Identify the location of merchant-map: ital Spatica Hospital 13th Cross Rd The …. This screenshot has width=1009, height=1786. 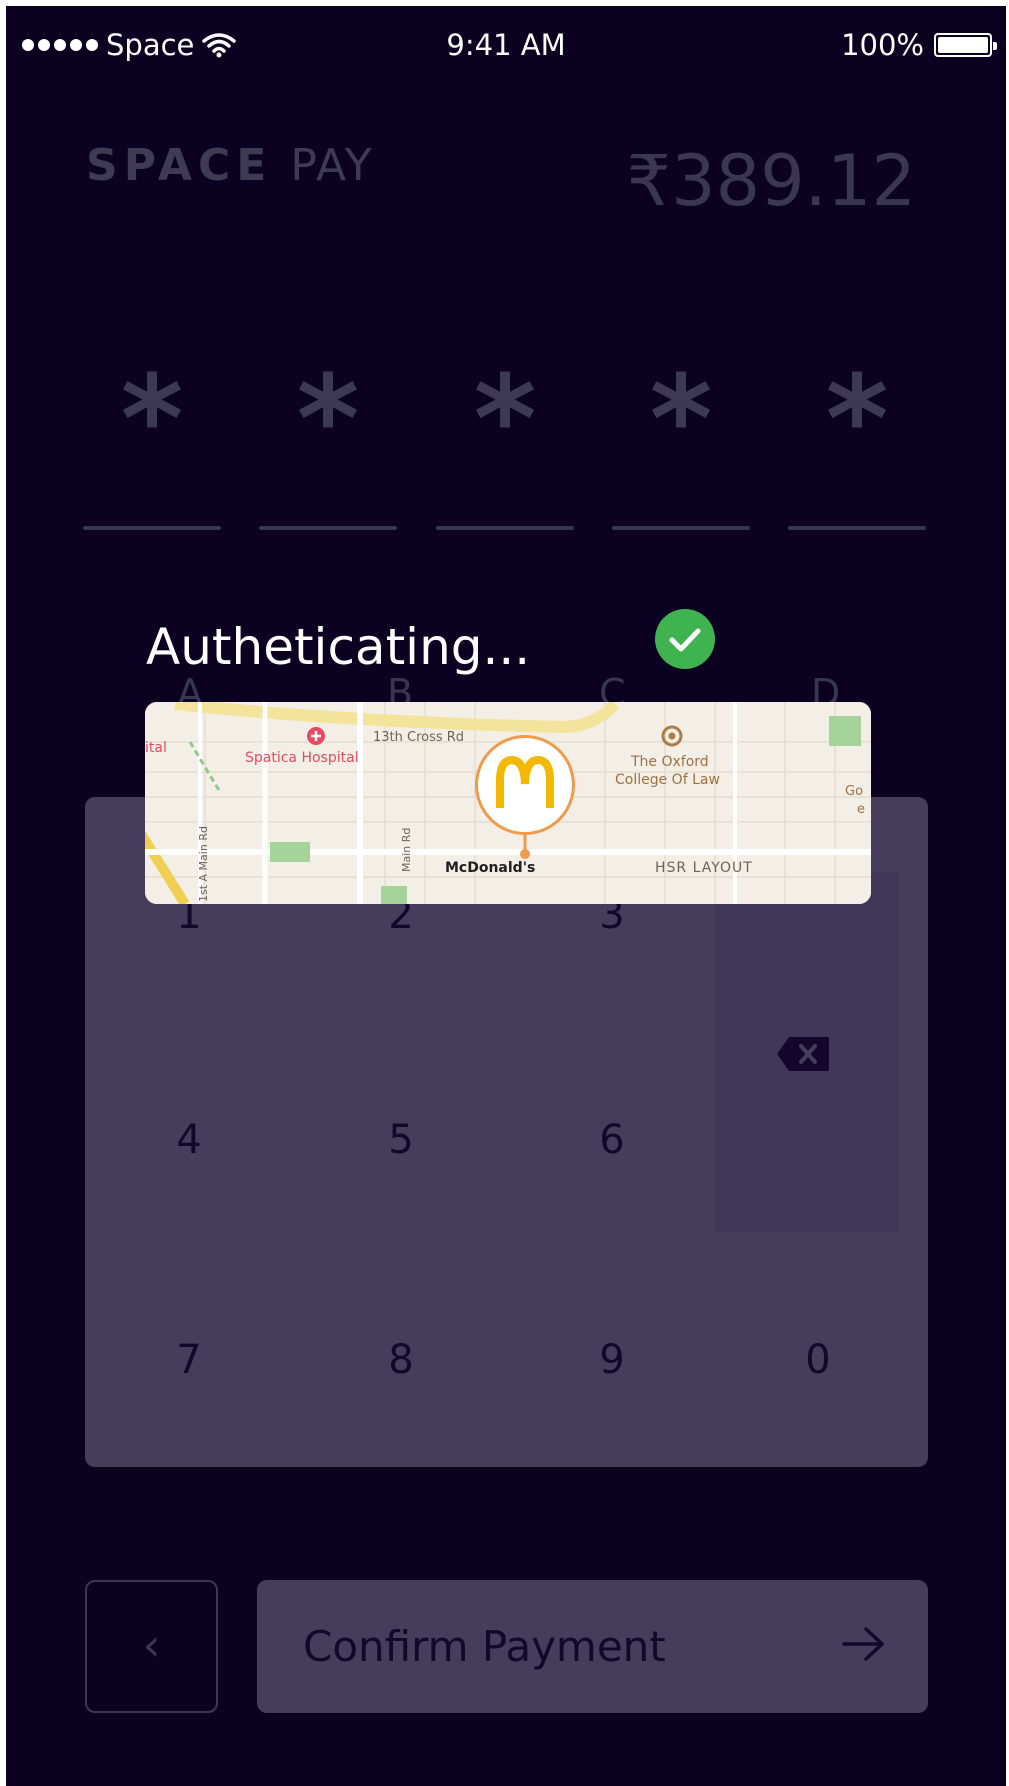
(508, 803).